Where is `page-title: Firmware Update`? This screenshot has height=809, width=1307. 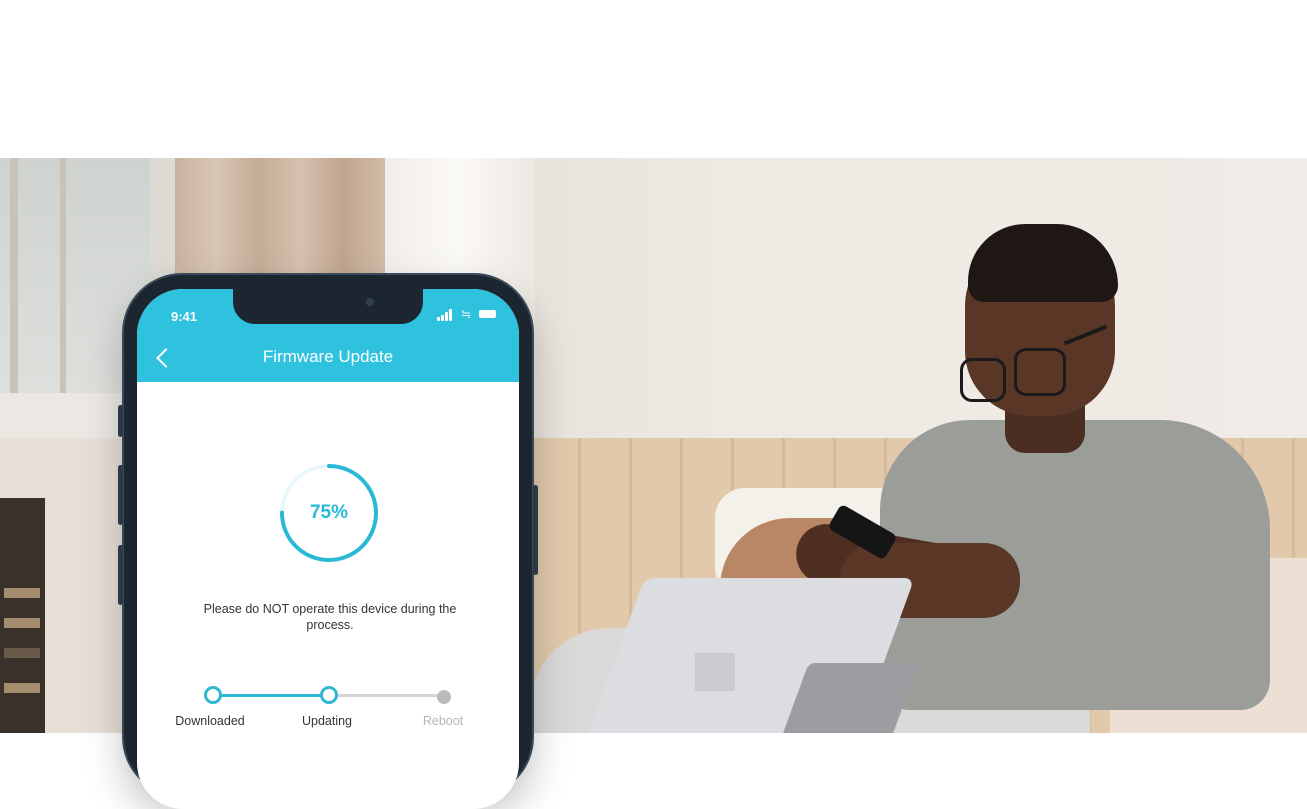 page-title: Firmware Update is located at coordinates (328, 356).